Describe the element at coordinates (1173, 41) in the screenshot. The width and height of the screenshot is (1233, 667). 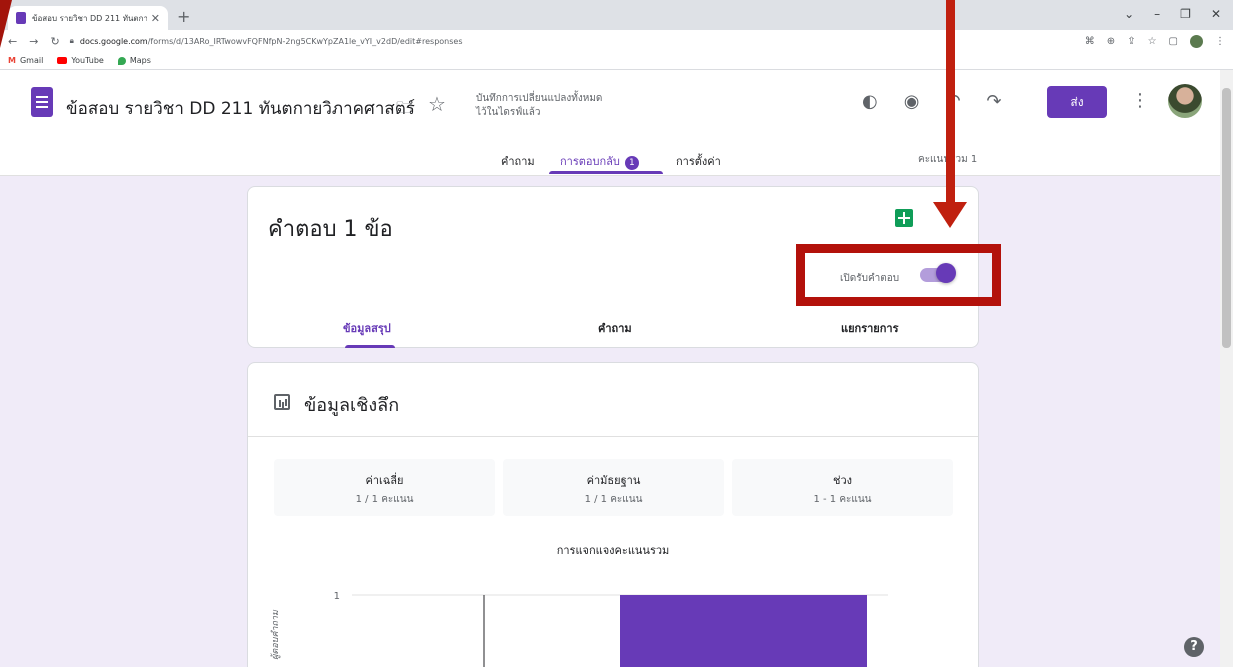
I see `side-panel-icon: ▢` at that location.